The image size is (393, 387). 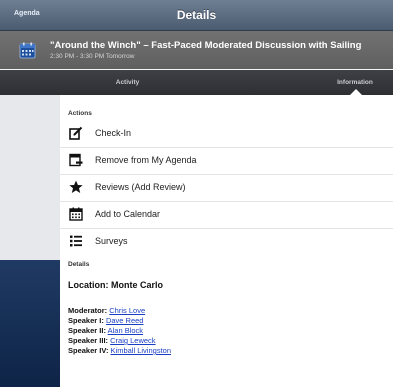 What do you see at coordinates (76, 160) in the screenshot?
I see `agenda-remove-icon` at bounding box center [76, 160].